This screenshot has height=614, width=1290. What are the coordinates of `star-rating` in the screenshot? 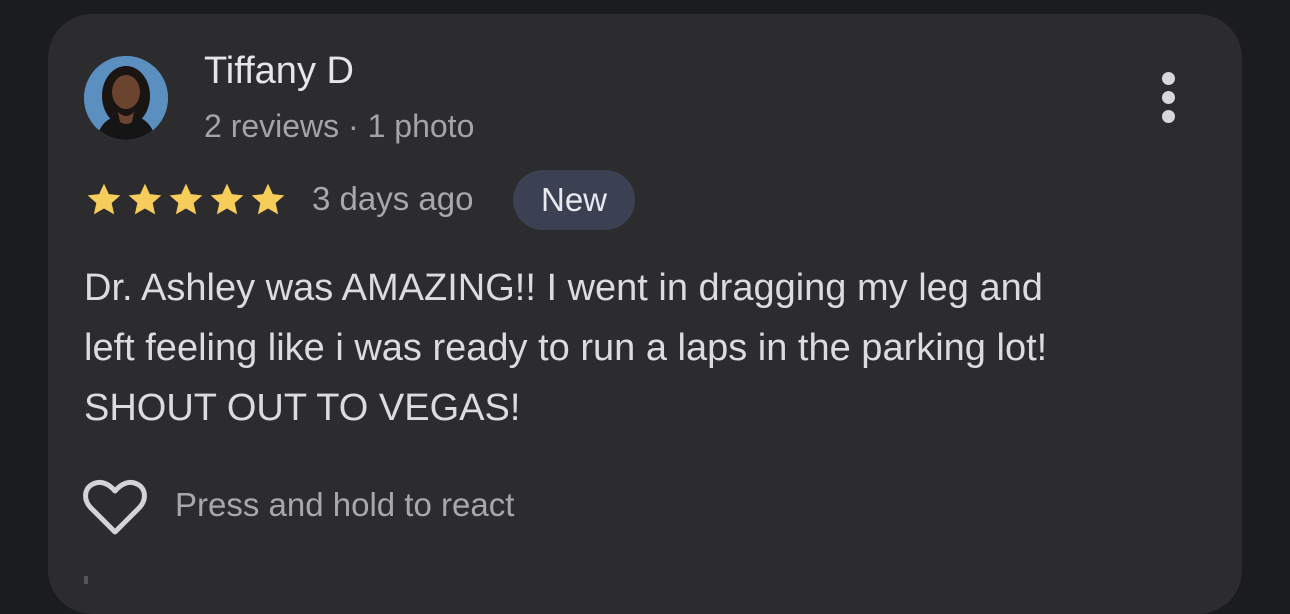 It's located at (186, 200).